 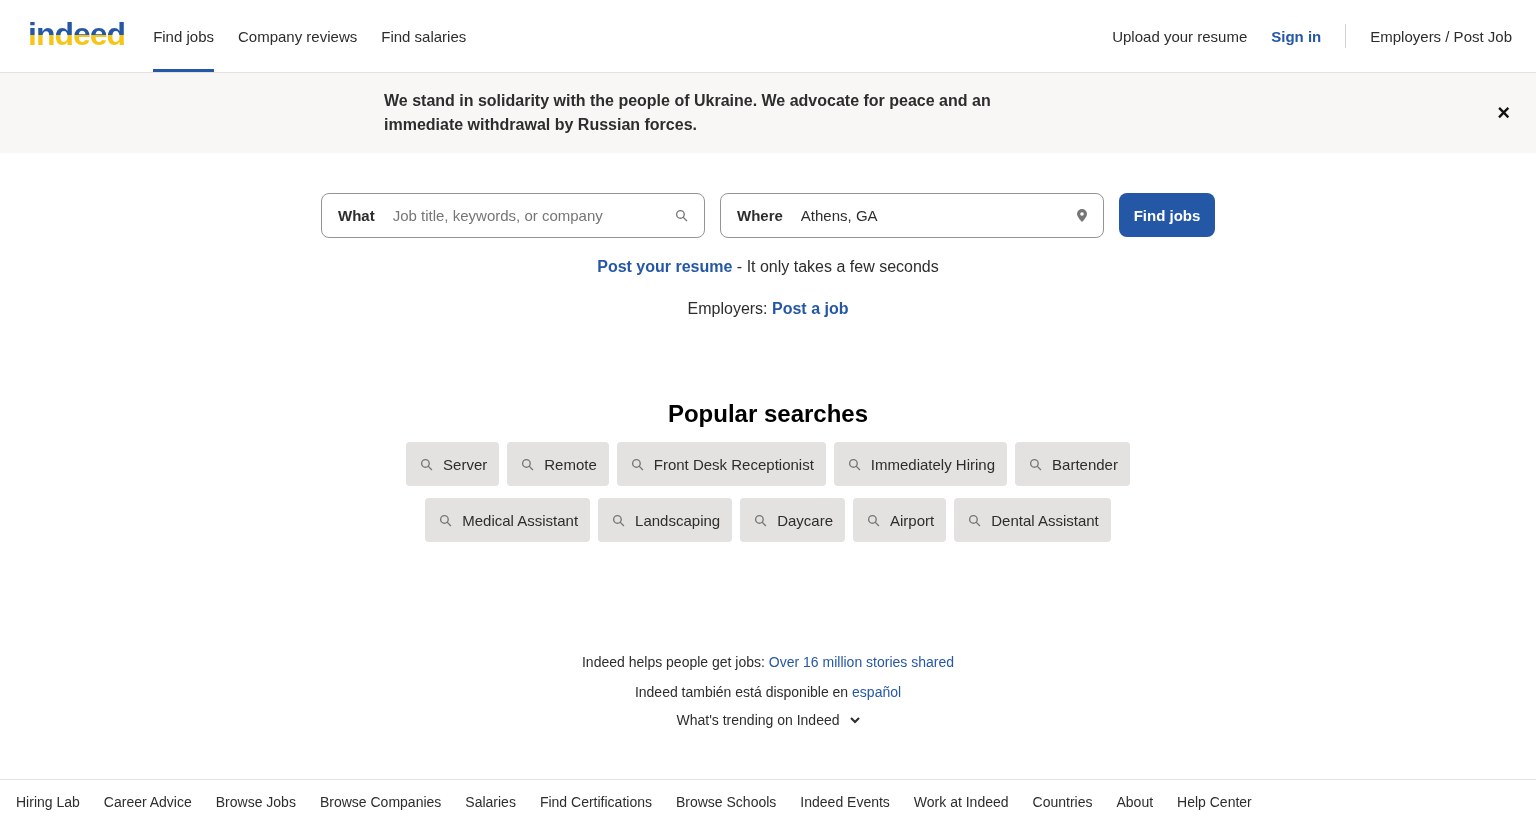 I want to click on footer-link: Browse Schools, so click(x=726, y=802).